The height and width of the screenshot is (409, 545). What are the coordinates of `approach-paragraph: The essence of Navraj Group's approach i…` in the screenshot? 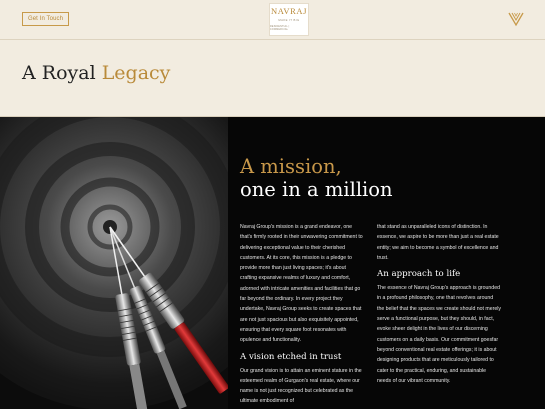 It's located at (439, 334).